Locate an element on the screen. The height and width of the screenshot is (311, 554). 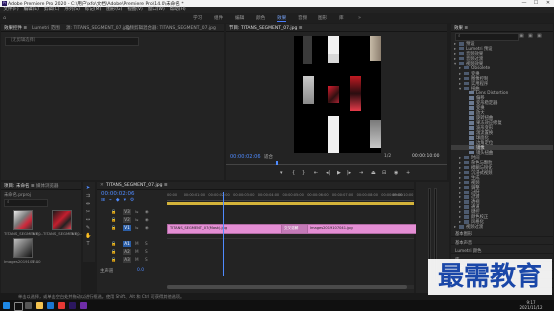
clip-select-field: （无剪辑选择） is located at coordinates (72, 41).